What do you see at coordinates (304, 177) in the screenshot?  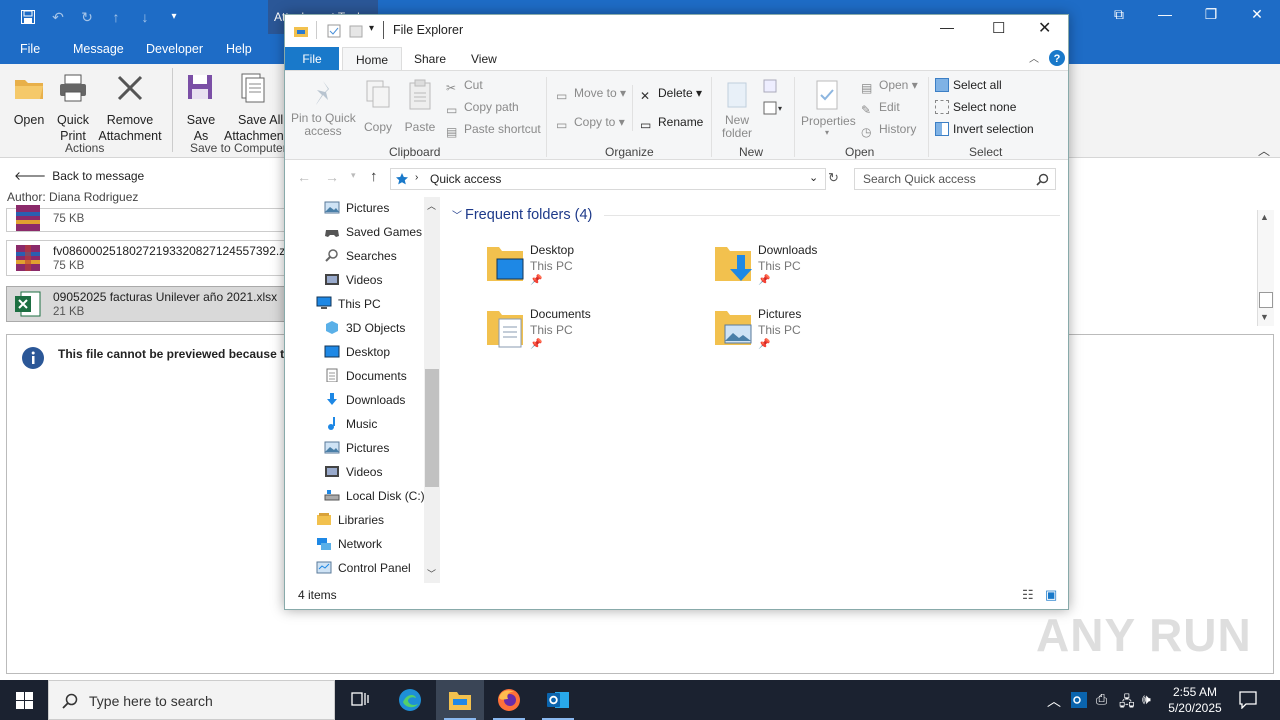 I see `back-arrow-icon: ←` at bounding box center [304, 177].